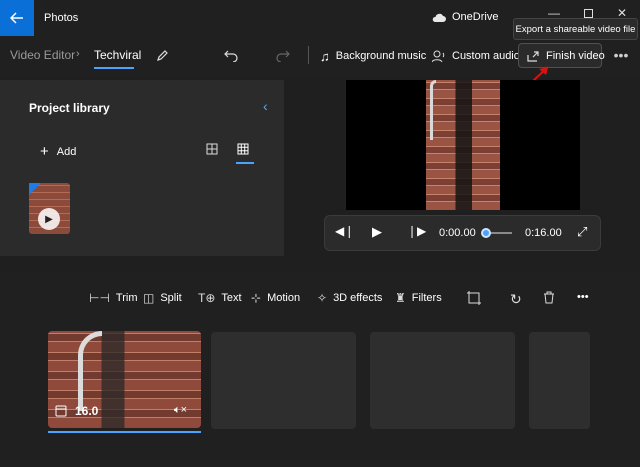  I want to click on preview-frame, so click(463, 145).